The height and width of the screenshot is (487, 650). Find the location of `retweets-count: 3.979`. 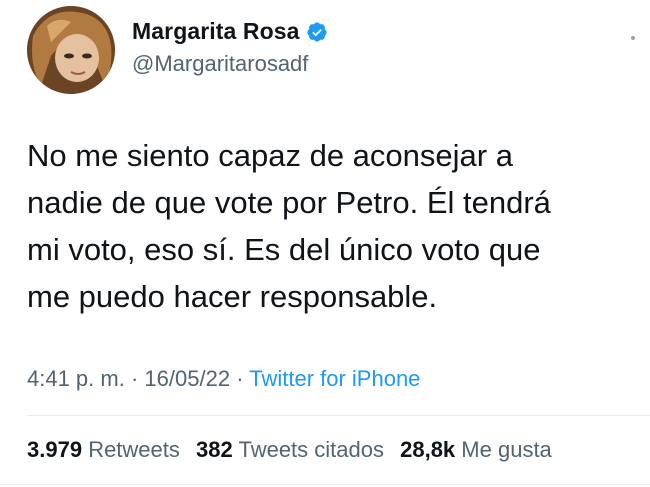

retweets-count: 3.979 is located at coordinates (55, 449).